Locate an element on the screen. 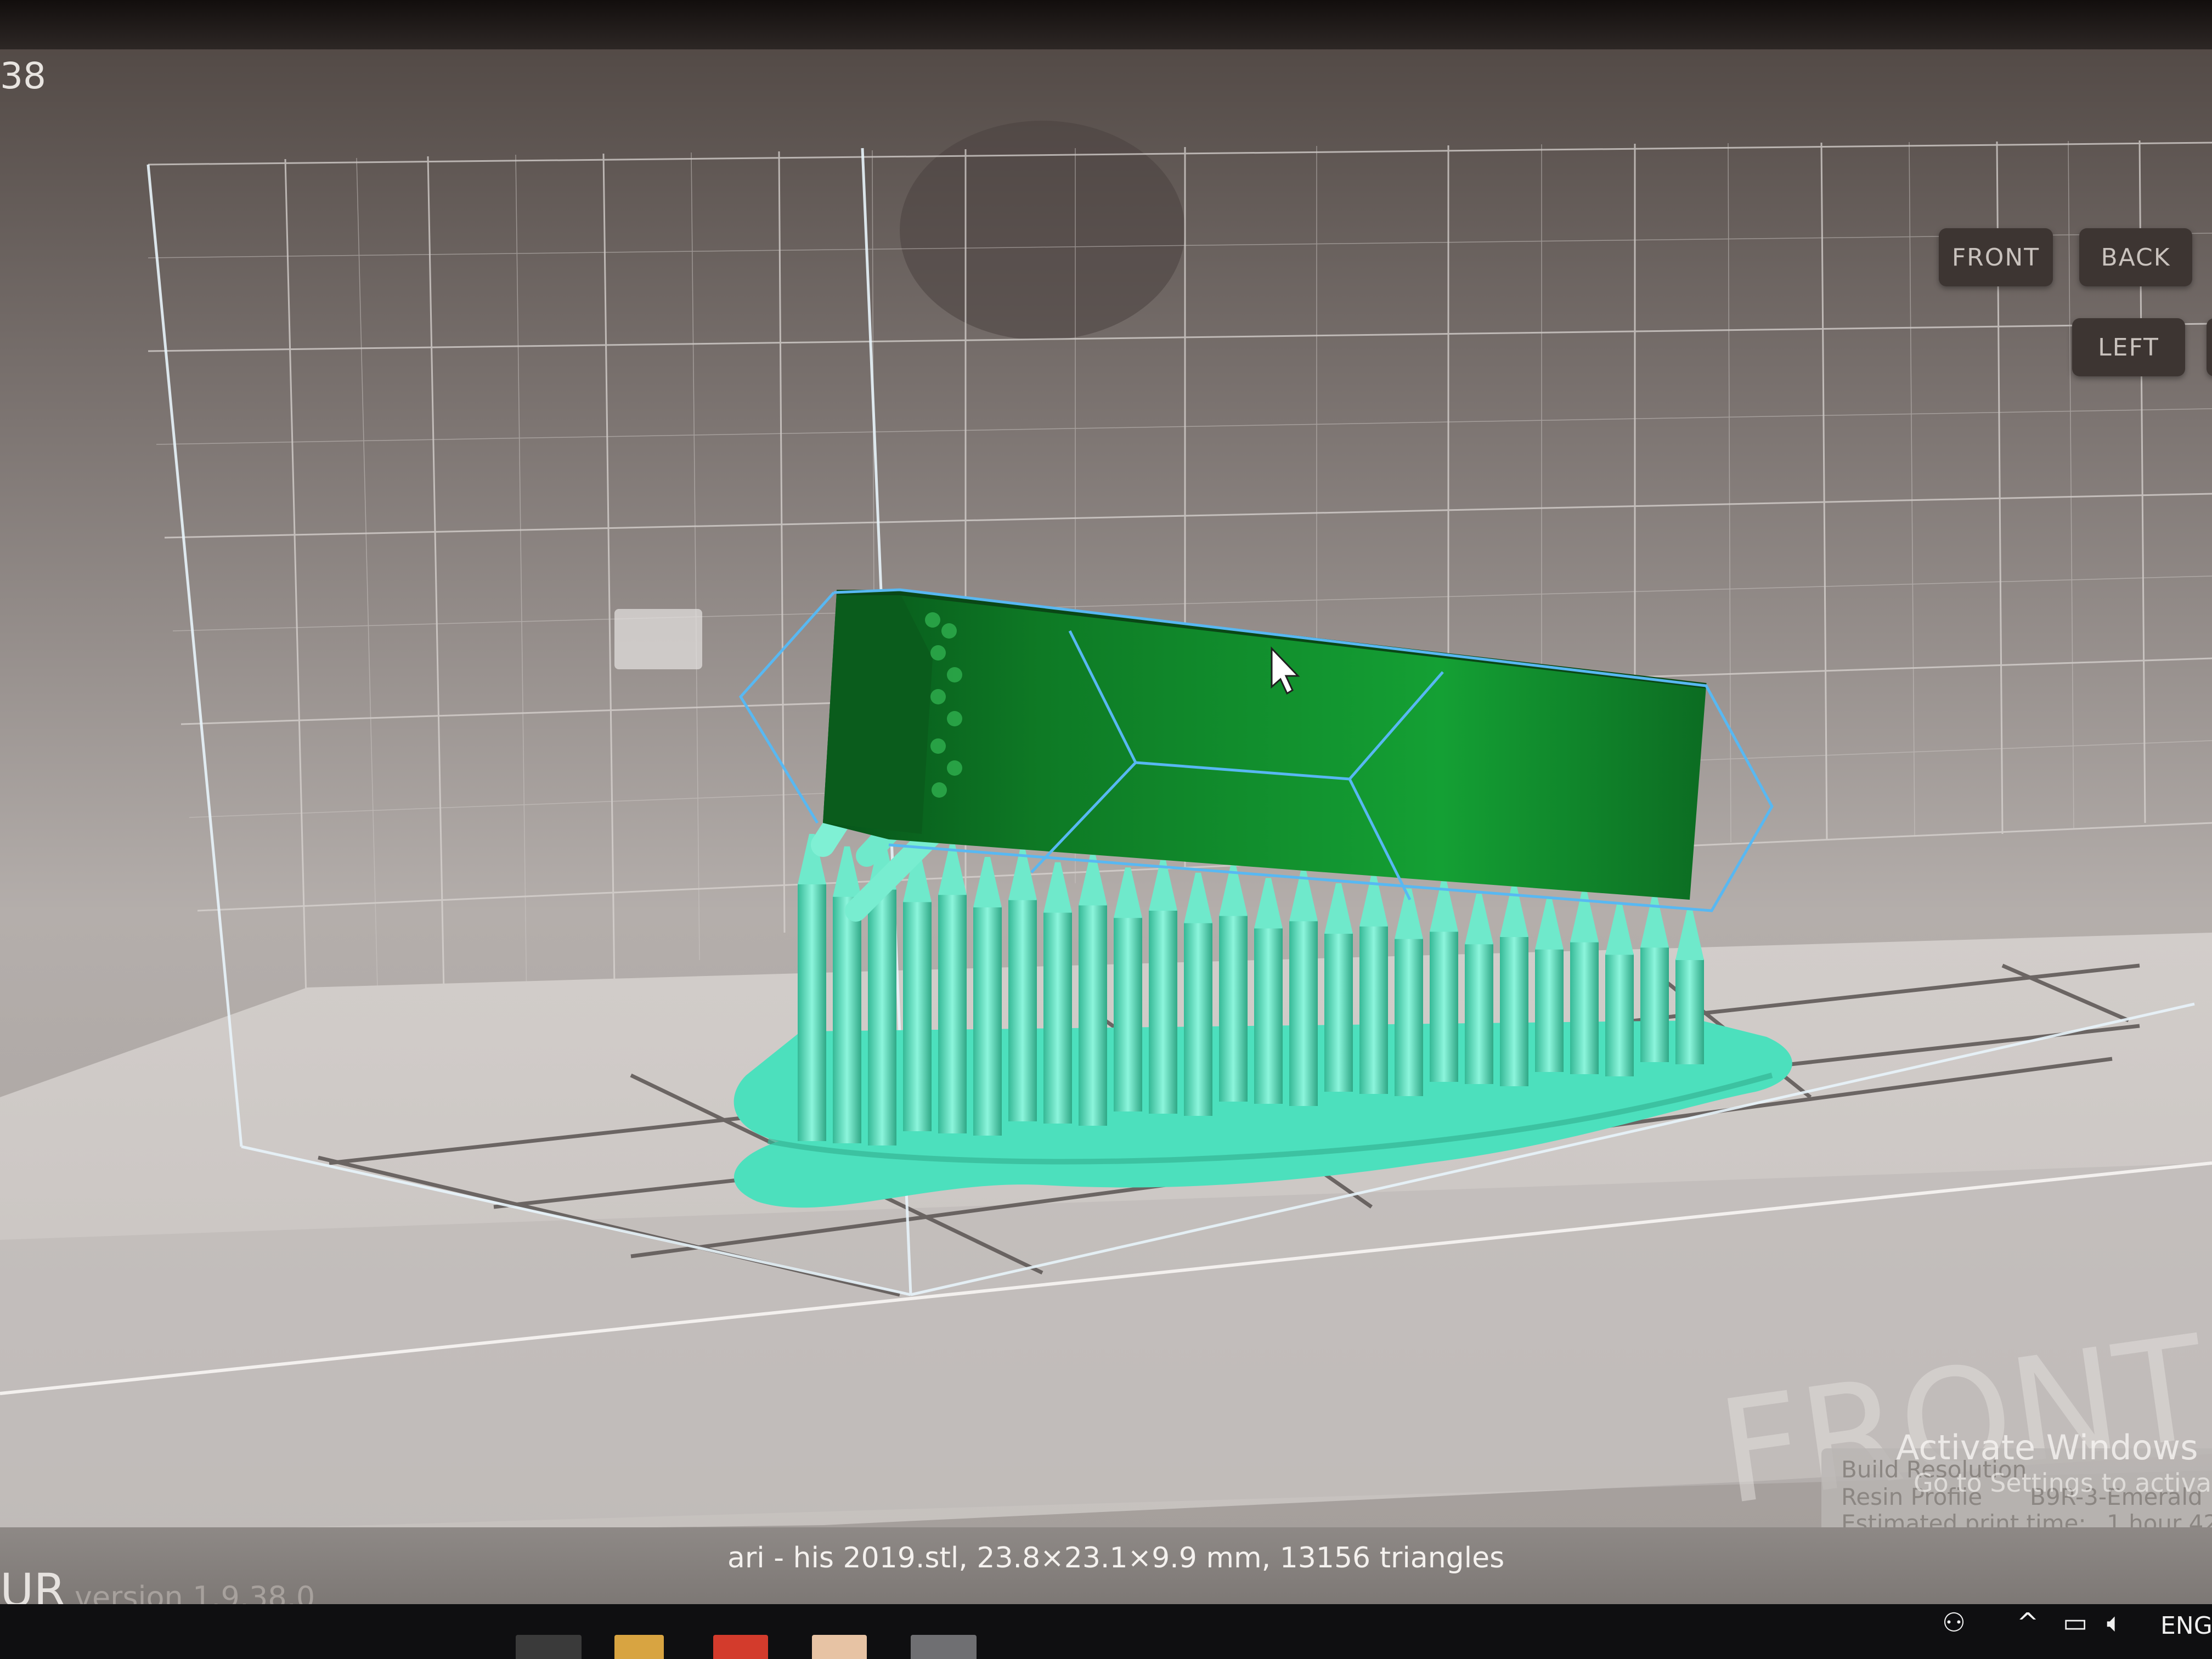  folder-icon is located at coordinates (639, 1647).